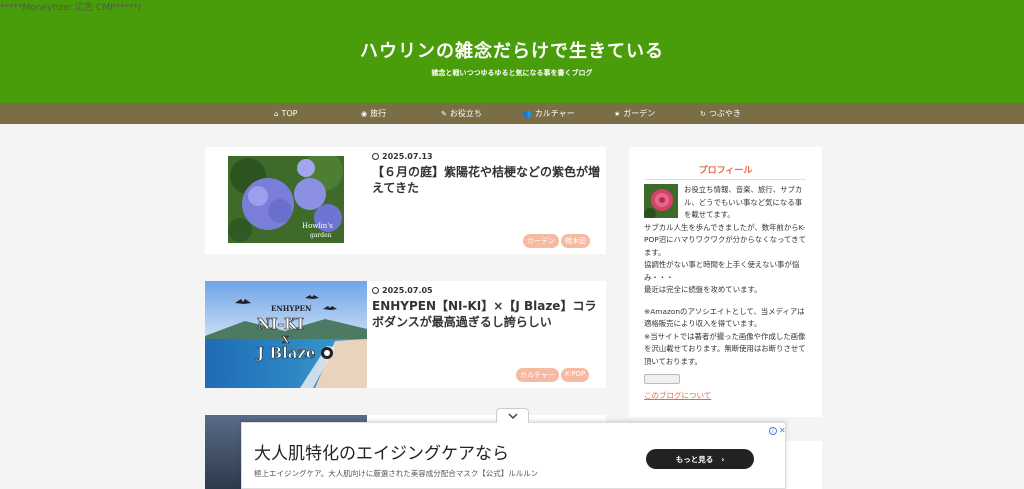 The height and width of the screenshot is (489, 1024). Describe the element at coordinates (317, 226) in the screenshot. I see `thumb-caption: Howlin's` at that location.